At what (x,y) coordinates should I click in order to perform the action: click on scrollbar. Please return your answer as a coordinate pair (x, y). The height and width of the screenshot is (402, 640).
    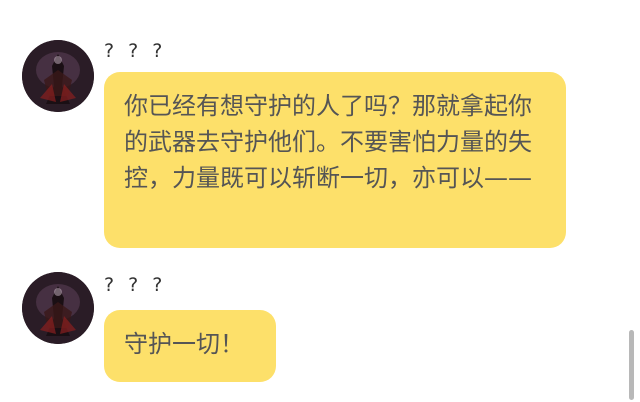
    Looking at the image, I should click on (631, 365).